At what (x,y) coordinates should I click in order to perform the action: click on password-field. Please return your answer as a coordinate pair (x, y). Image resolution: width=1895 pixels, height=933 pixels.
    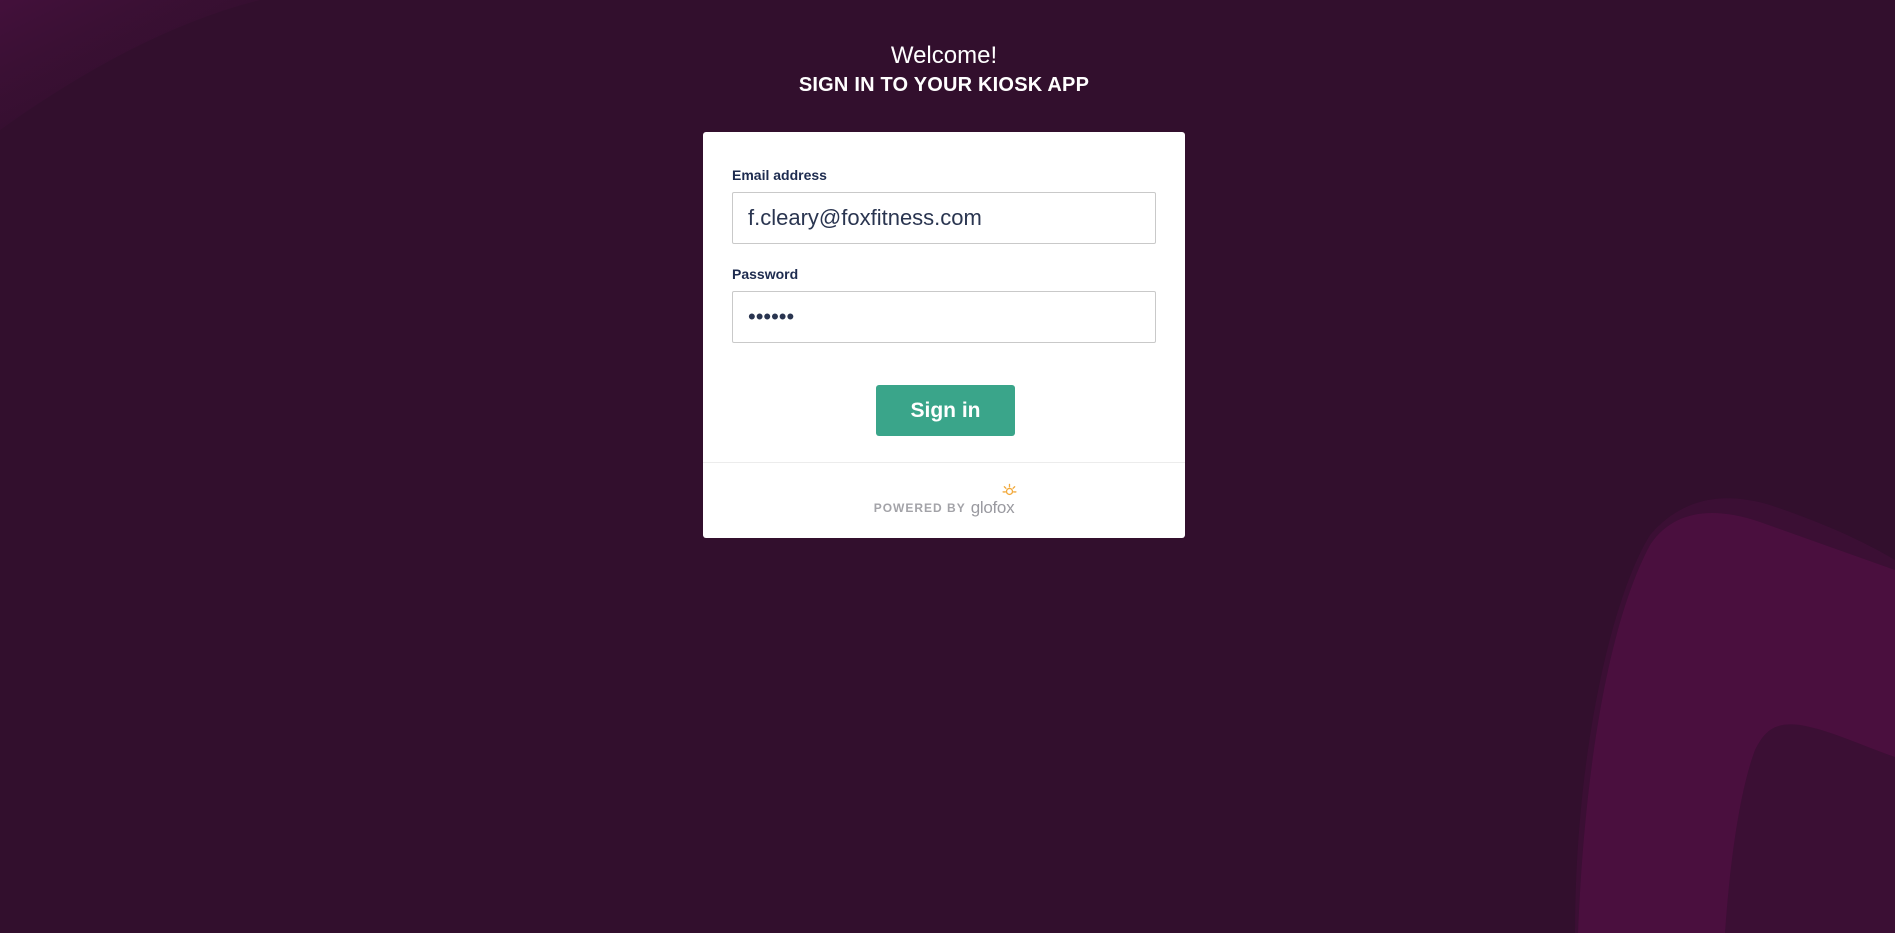
    Looking at the image, I should click on (944, 317).